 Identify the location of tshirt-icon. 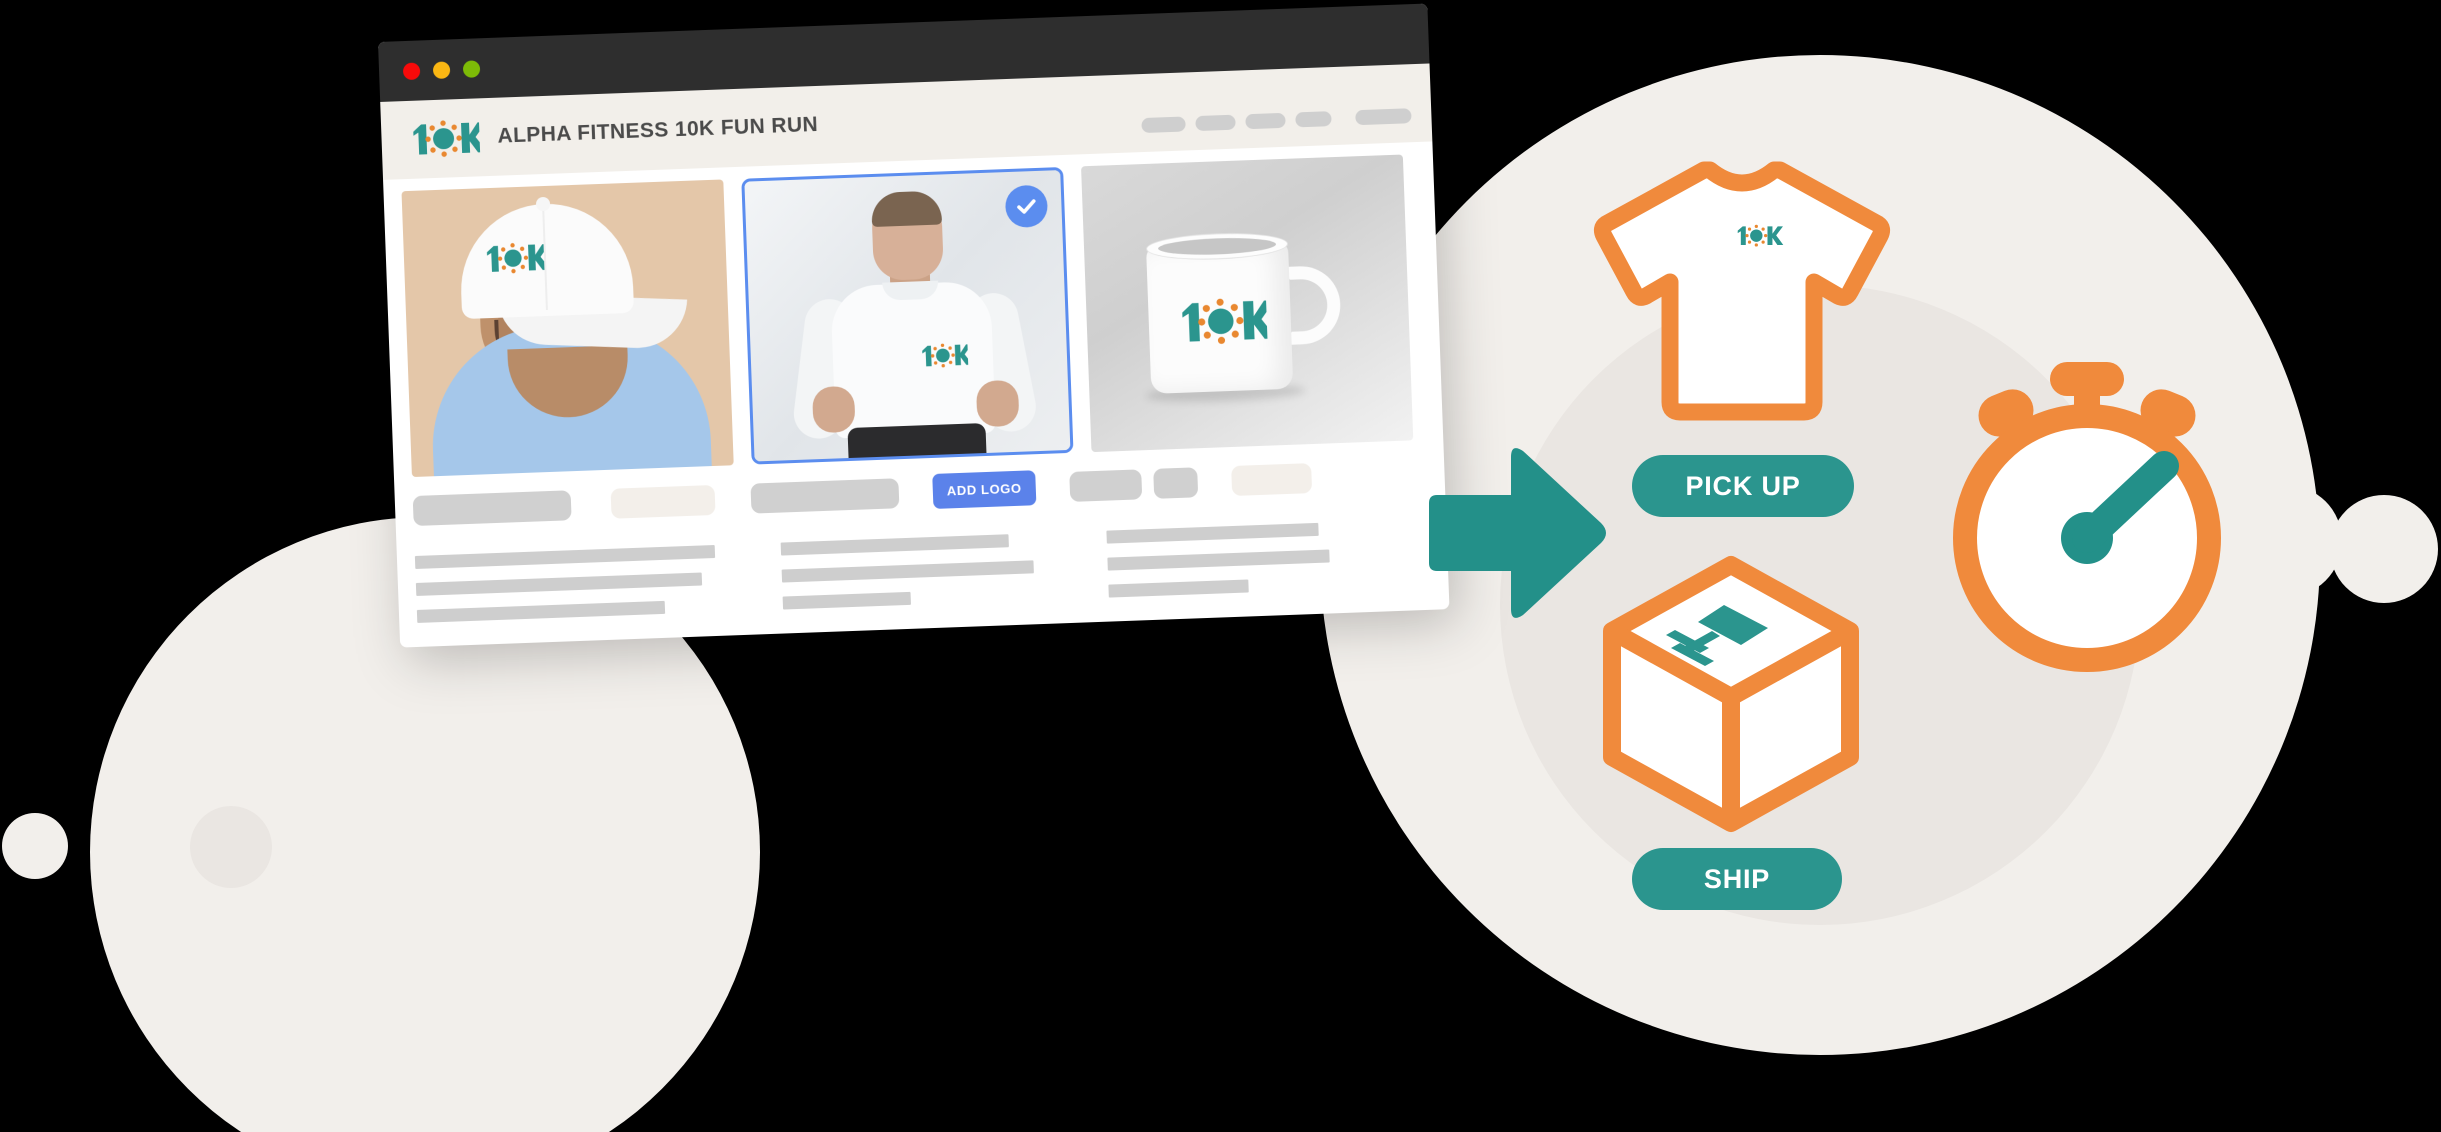
(1742, 291).